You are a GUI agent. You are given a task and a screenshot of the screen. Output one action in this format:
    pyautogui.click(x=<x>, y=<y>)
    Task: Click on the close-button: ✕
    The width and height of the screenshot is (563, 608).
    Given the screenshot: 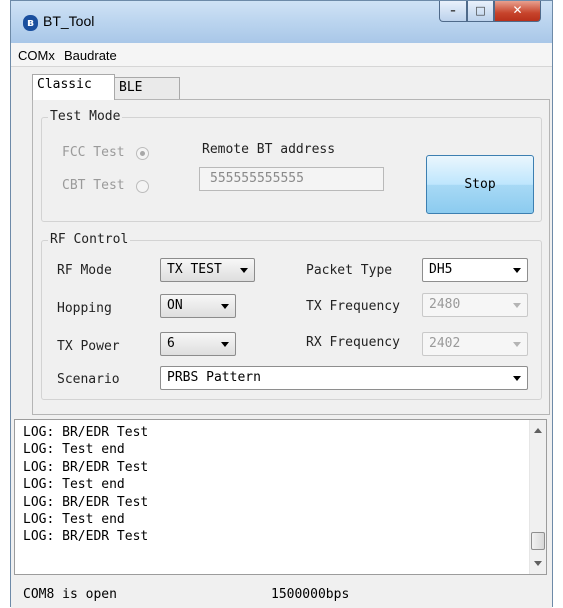 What is the action you would take?
    pyautogui.click(x=517, y=11)
    